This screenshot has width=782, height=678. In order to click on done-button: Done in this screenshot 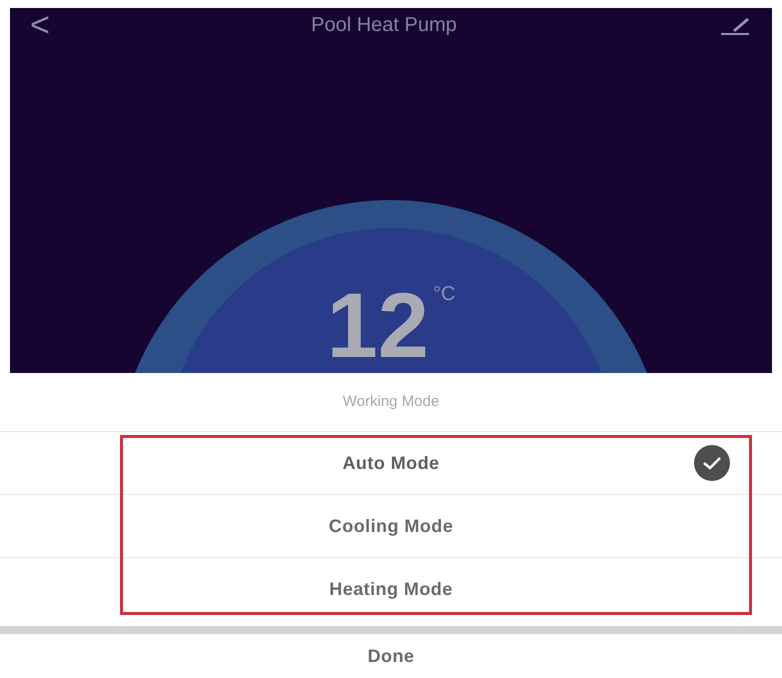, I will do `click(391, 656)`.